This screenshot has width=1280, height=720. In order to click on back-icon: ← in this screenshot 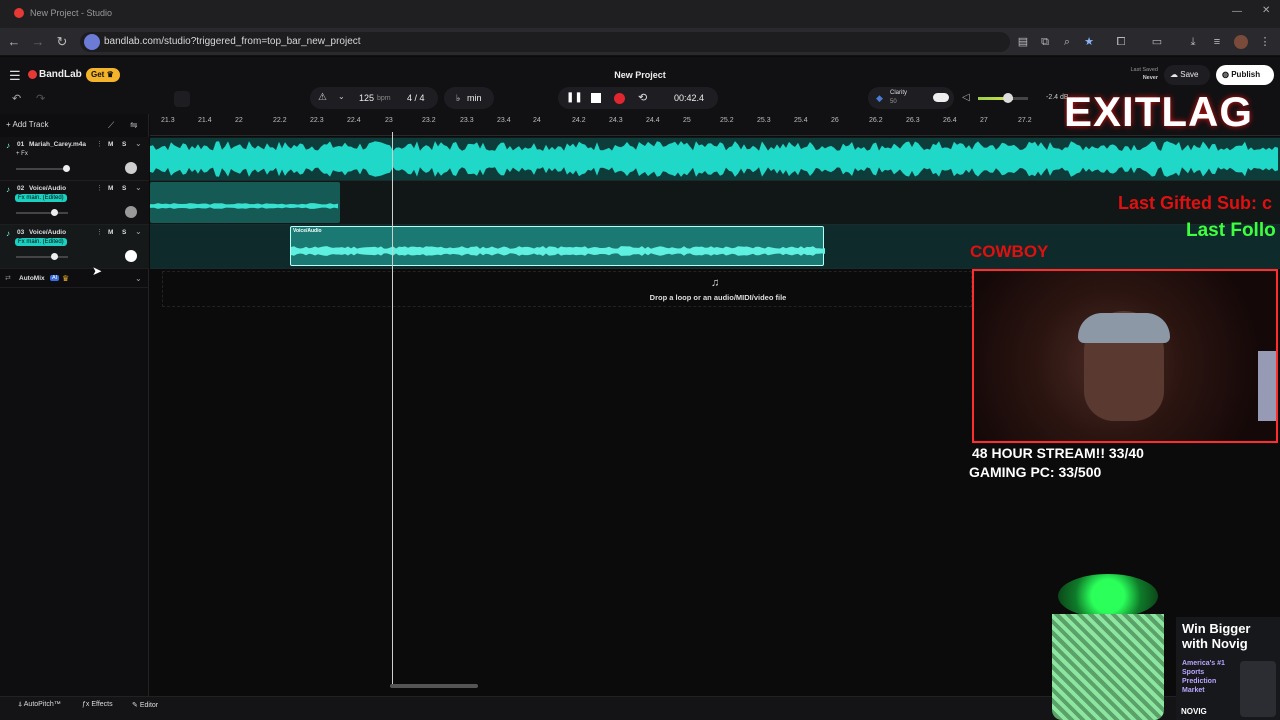, I will do `click(14, 42)`.